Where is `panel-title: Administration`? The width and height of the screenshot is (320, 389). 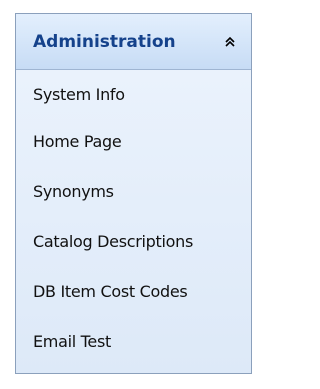
panel-title: Administration is located at coordinates (104, 41).